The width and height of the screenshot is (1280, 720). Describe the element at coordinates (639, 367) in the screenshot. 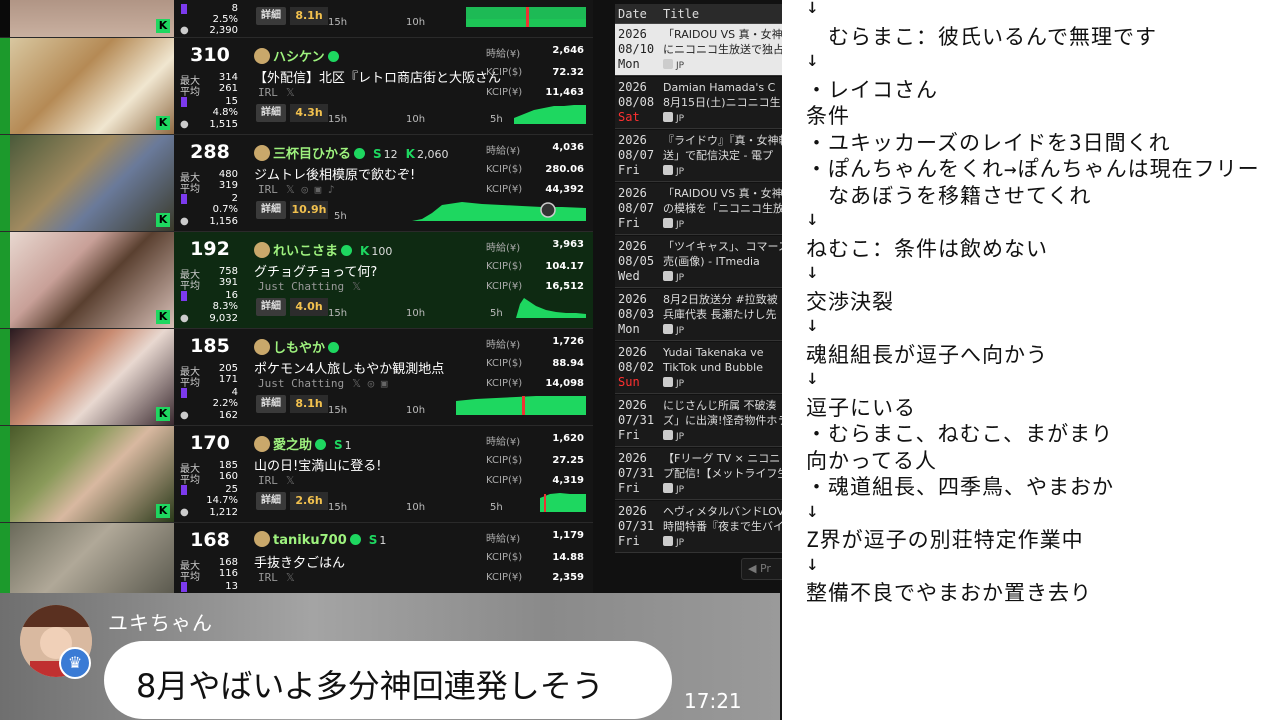

I see `news-date: 2026 08/02 Sun` at that location.